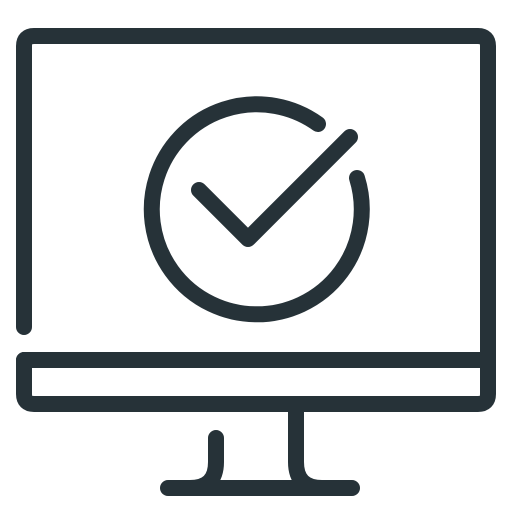 This screenshot has height=512, width=512. I want to click on monitor-stand-right, so click(309, 450).